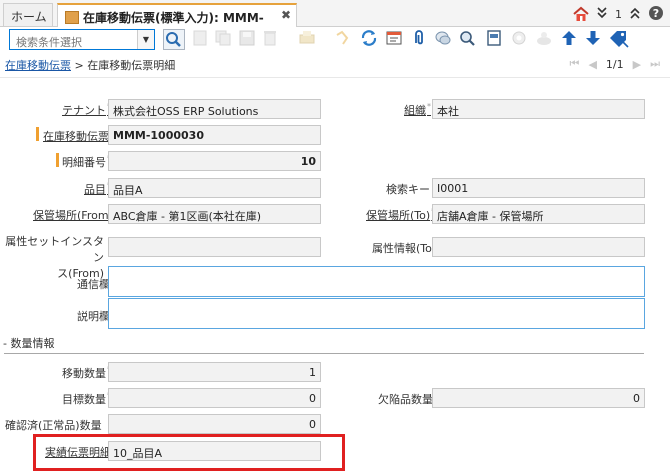  I want to click on scrap-qty-field: 0, so click(538, 398).